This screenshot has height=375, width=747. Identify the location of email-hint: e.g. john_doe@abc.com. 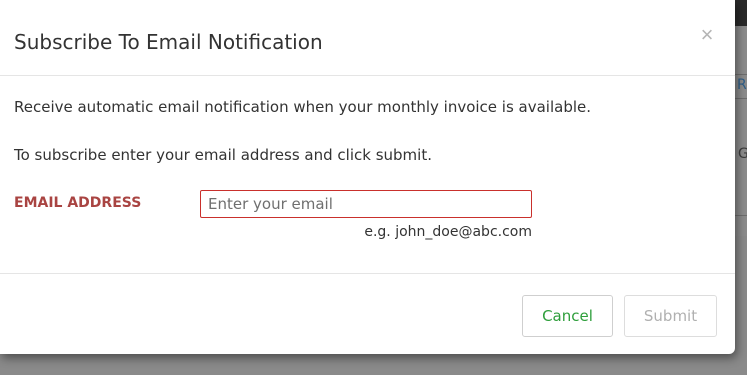
(448, 232).